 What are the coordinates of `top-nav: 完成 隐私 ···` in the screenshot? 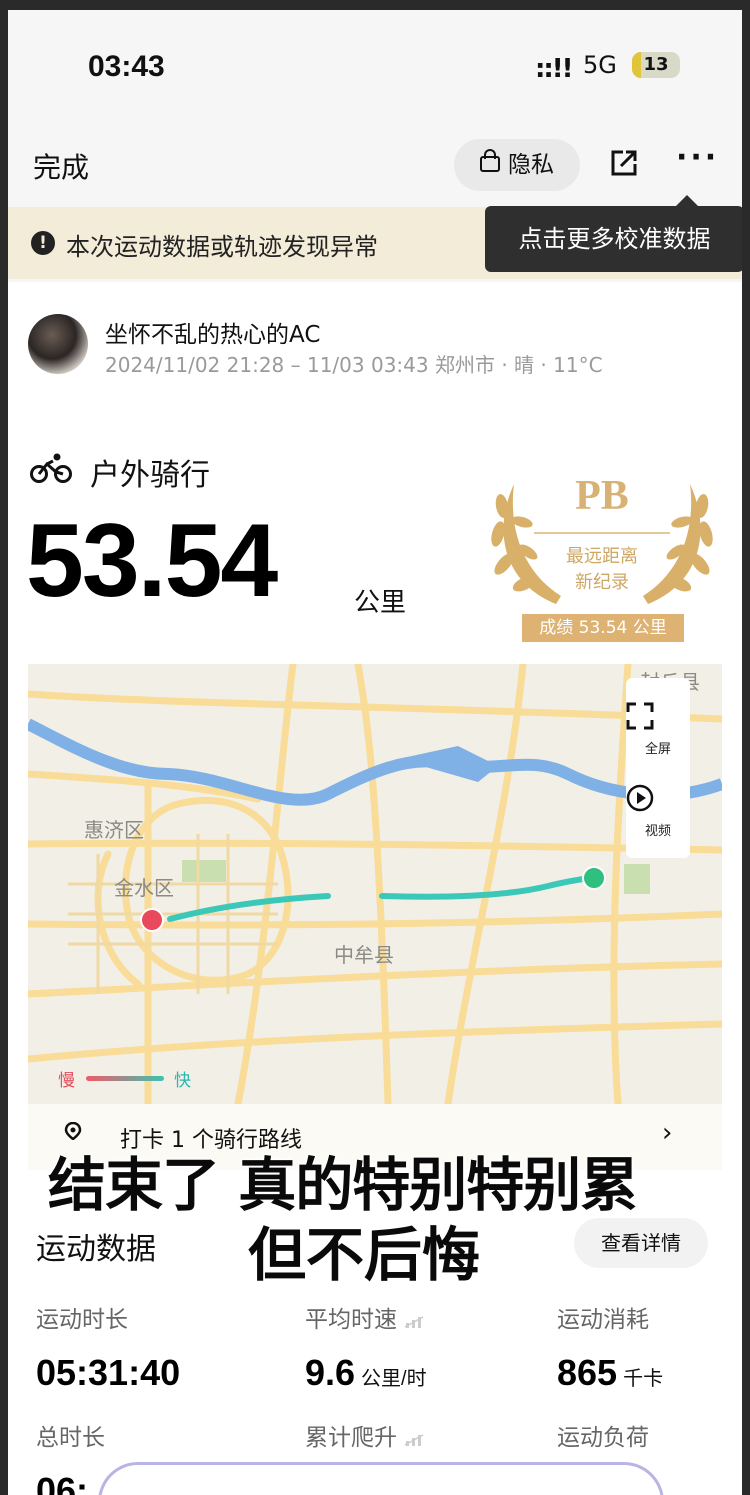 It's located at (375, 165).